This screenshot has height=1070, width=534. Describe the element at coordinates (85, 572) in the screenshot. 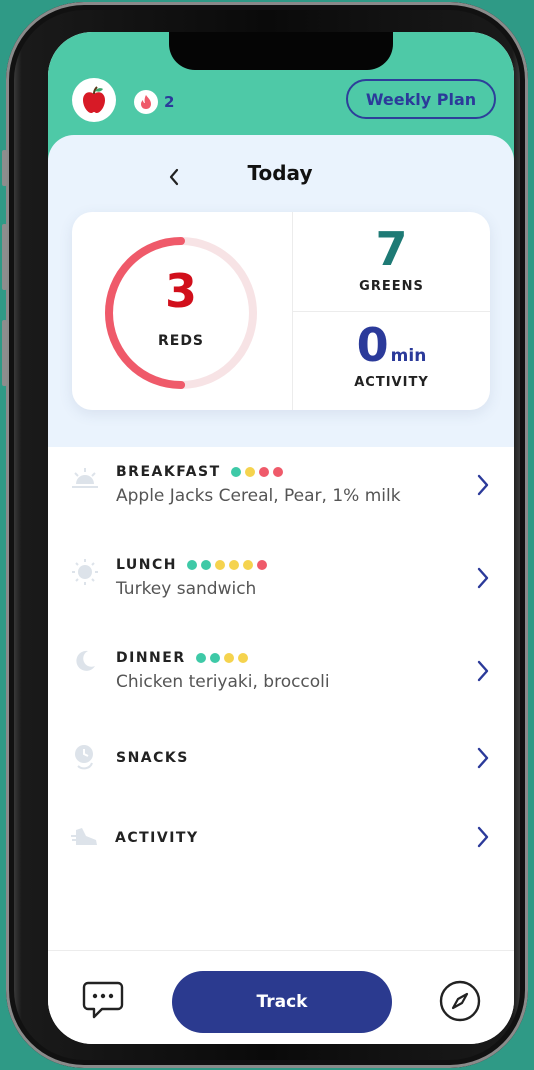

I see `sun-icon` at that location.